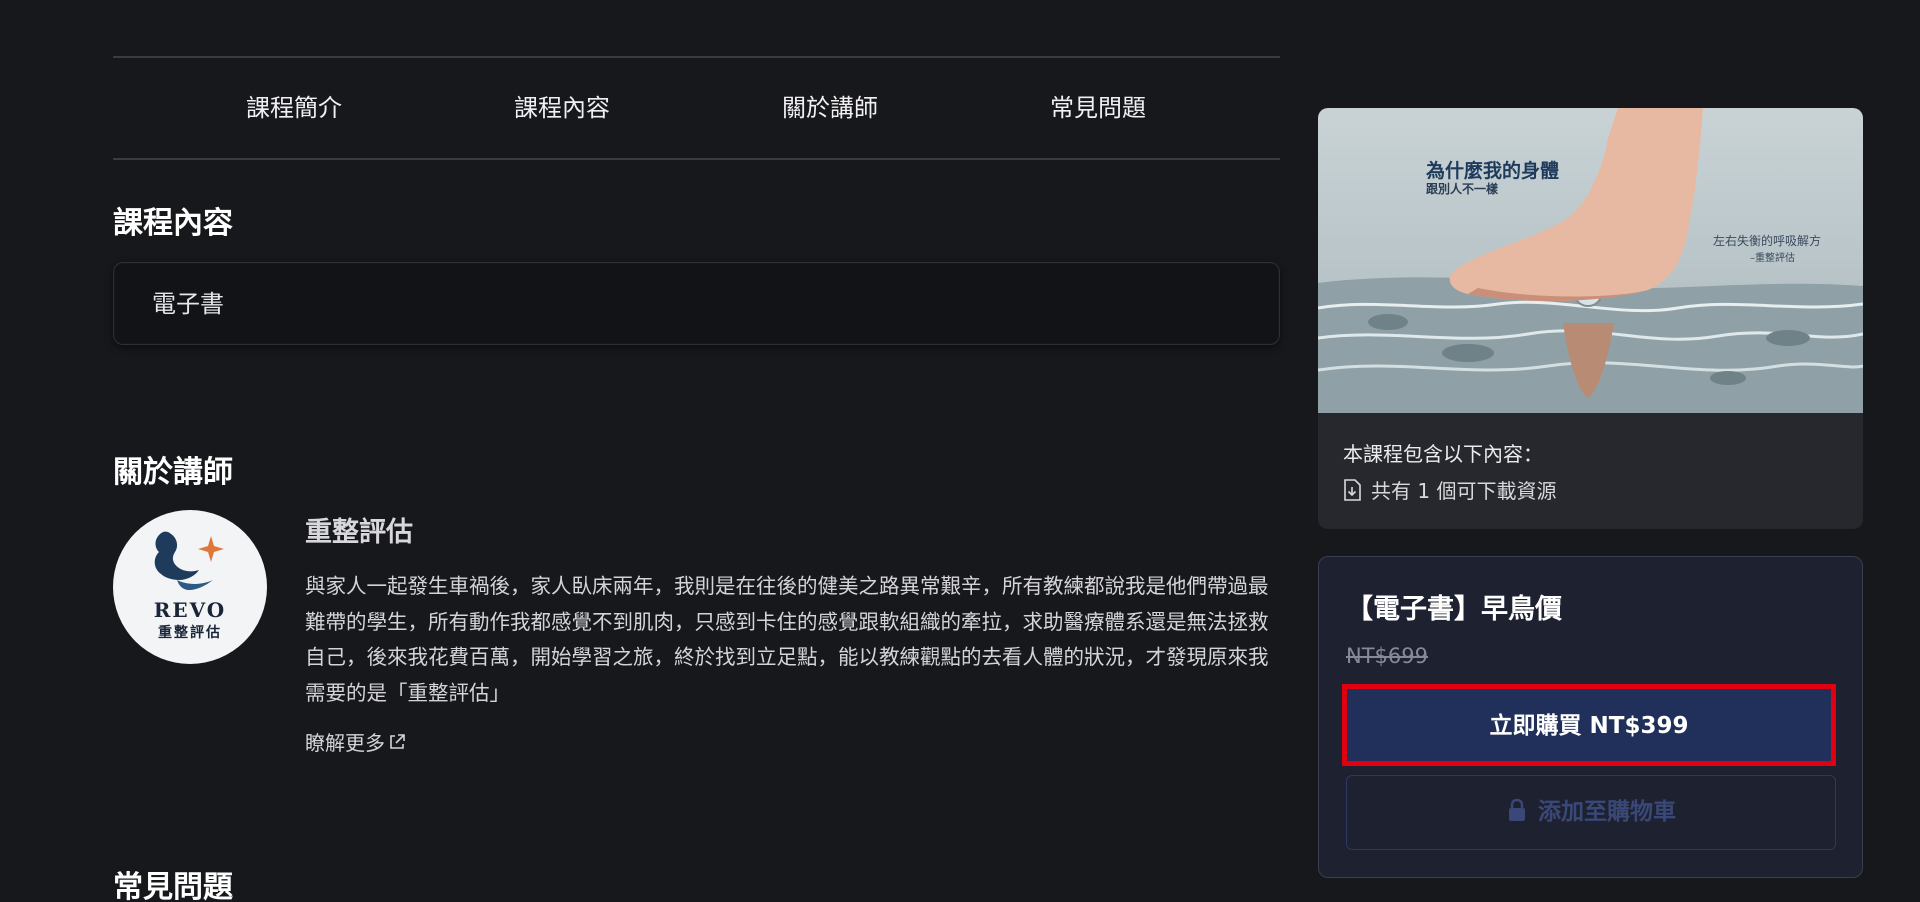 Image resolution: width=1920 pixels, height=902 pixels. What do you see at coordinates (1352, 492) in the screenshot?
I see `download-file-icon` at bounding box center [1352, 492].